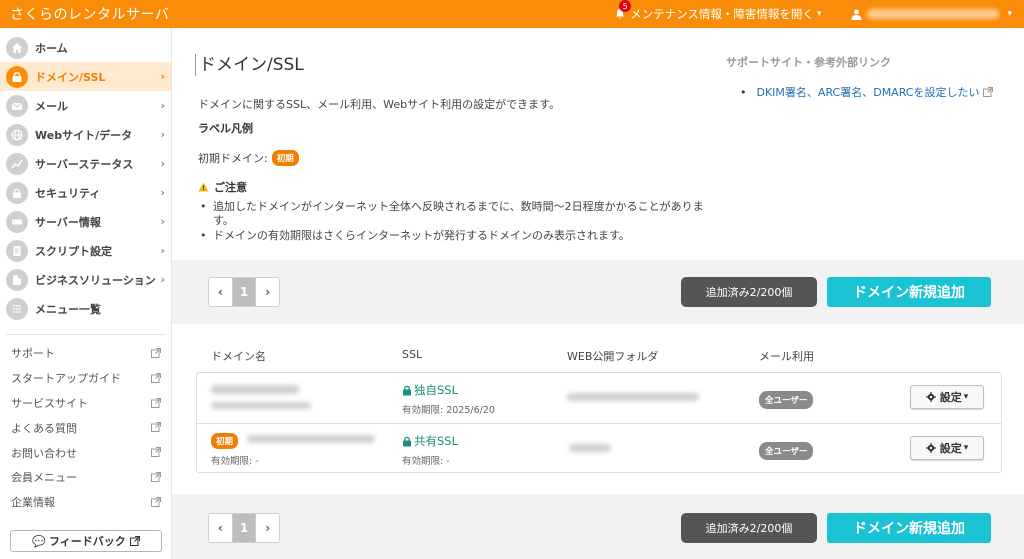 The image size is (1024, 559). I want to click on sidebar-item-menu-list: メニュー一覧, so click(85, 308).